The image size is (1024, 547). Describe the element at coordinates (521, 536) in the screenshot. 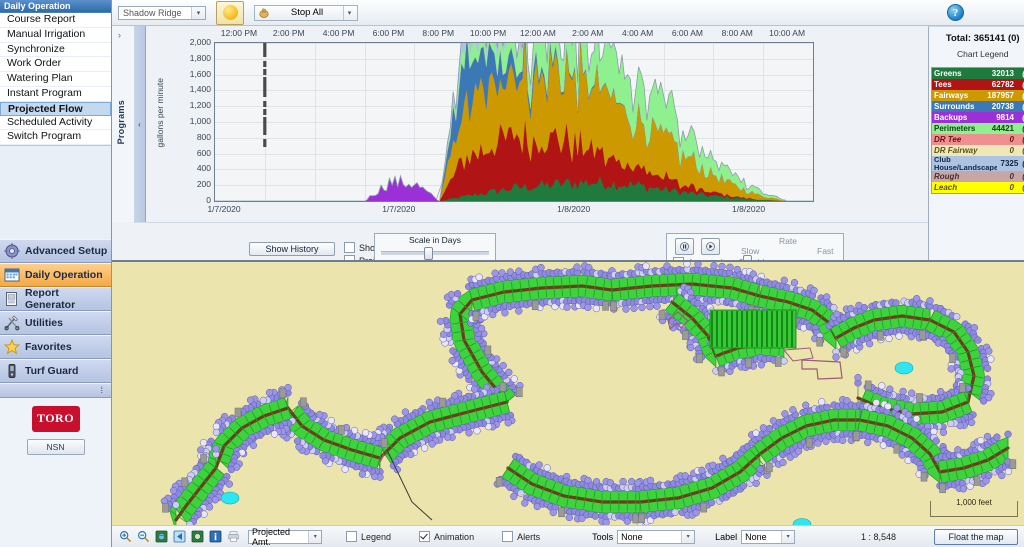

I see `alerts-checkbox: Alerts` at that location.